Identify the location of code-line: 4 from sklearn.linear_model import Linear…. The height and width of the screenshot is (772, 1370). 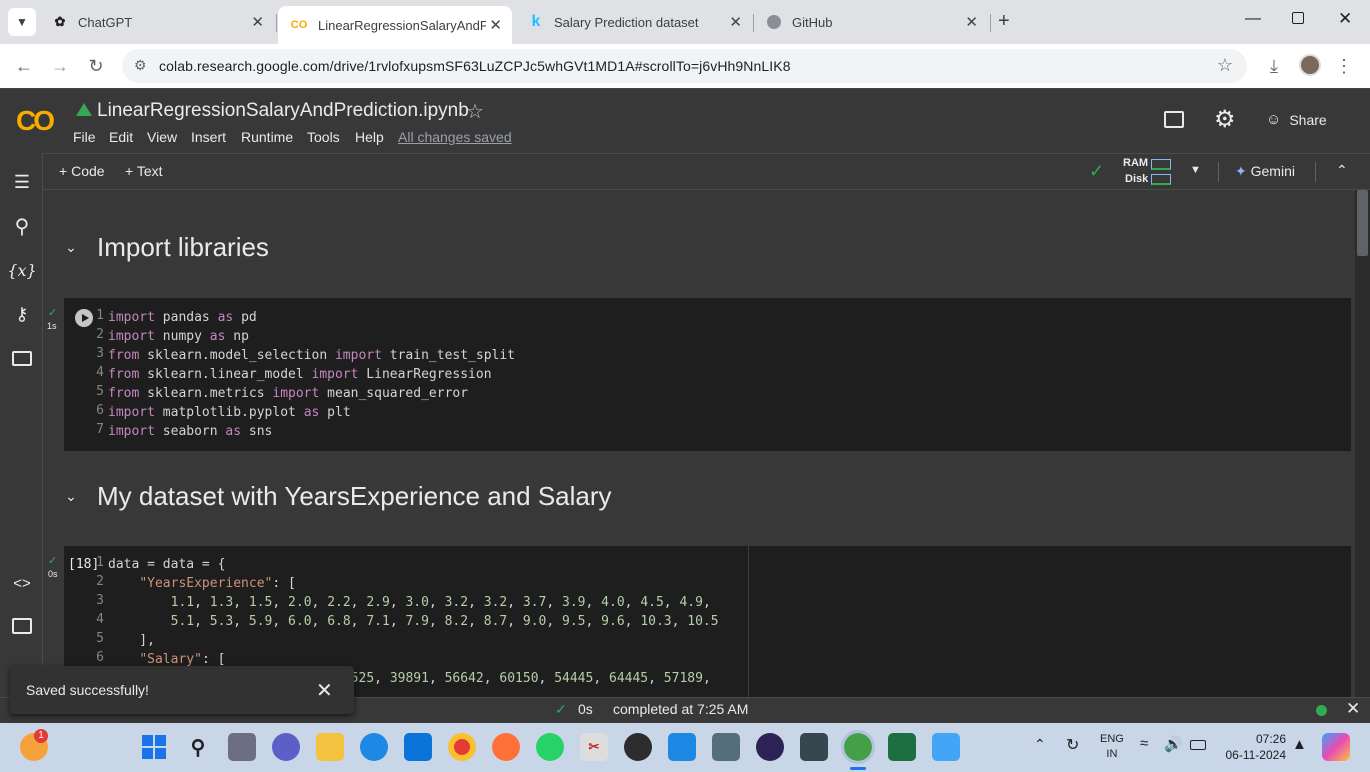
(717, 374).